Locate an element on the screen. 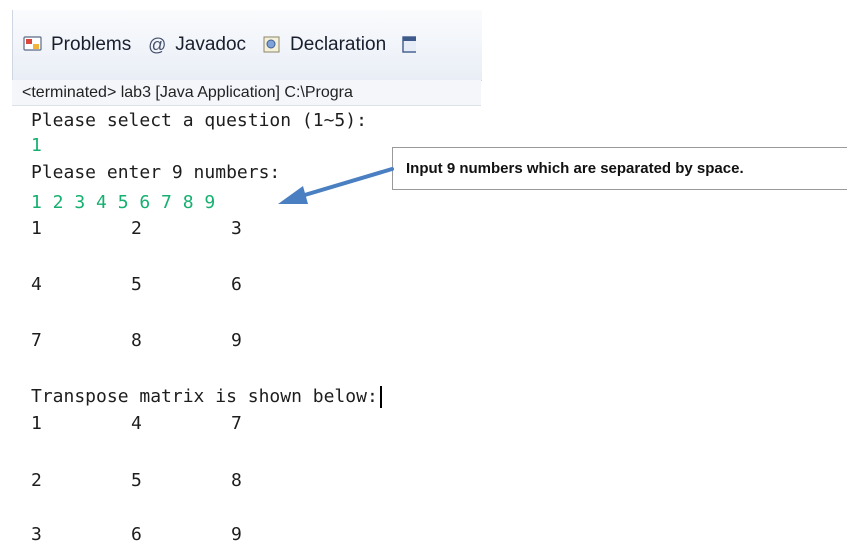 Image resolution: width=855 pixels, height=555 pixels. annotation-arrow is located at coordinates (336, 185).